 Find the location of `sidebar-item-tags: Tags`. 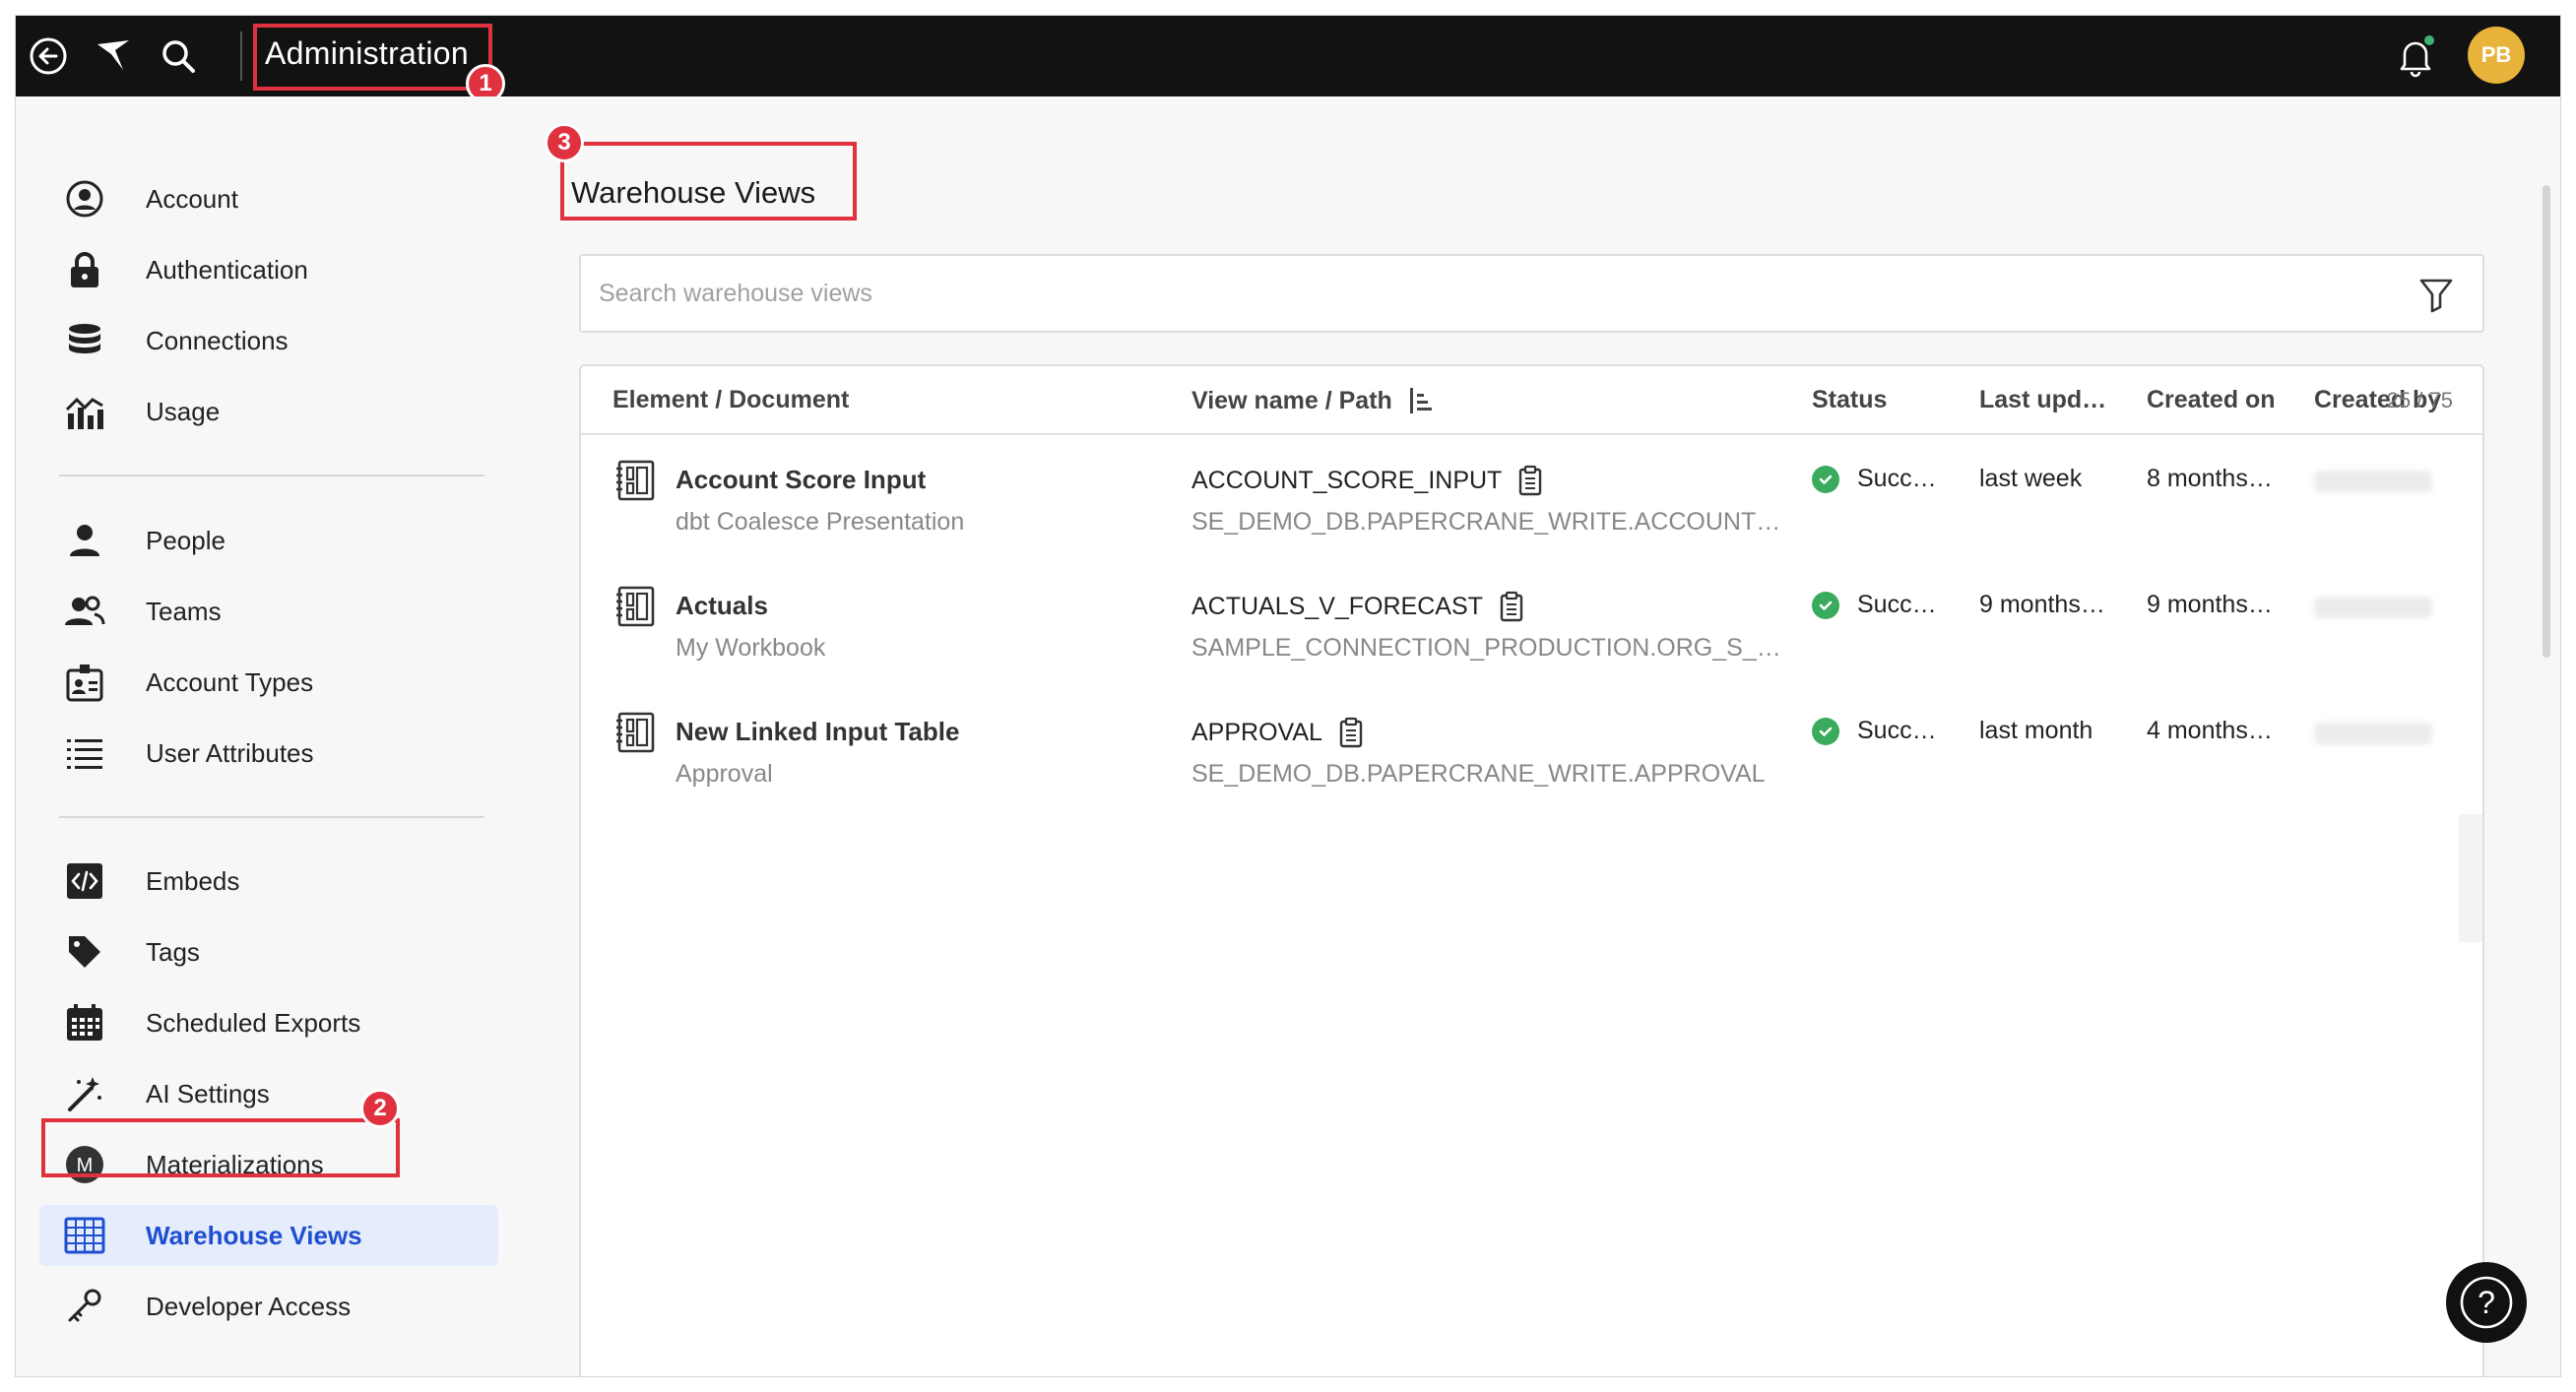

sidebar-item-tags: Tags is located at coordinates (268, 951).